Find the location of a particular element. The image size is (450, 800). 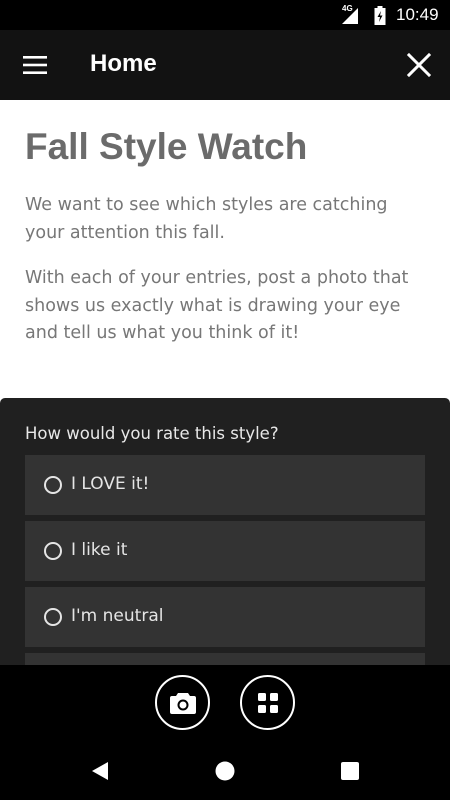

page-title: Home is located at coordinates (123, 63).